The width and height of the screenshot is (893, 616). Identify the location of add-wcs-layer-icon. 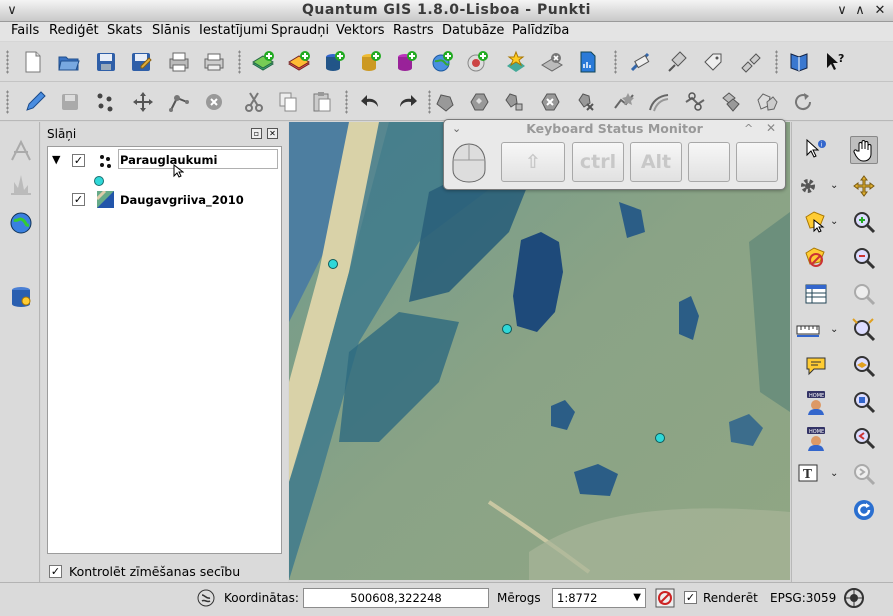
(477, 62).